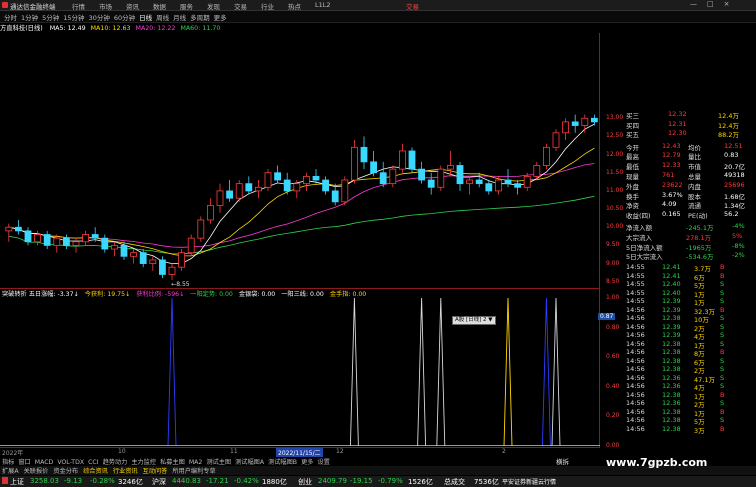  What do you see at coordinates (162, 17) in the screenshot?
I see `period-tab: 周线` at bounding box center [162, 17].